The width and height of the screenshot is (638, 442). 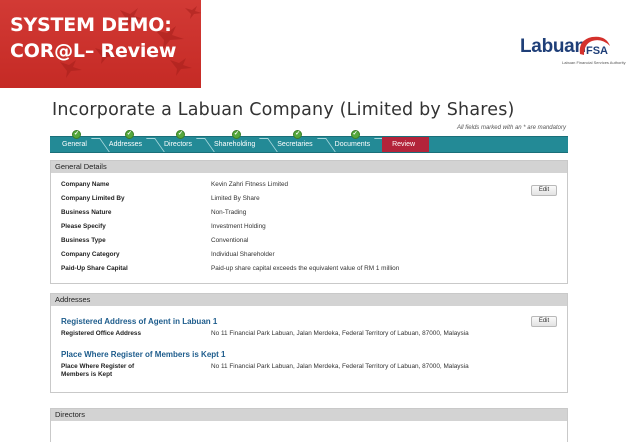 What do you see at coordinates (295, 144) in the screenshot?
I see `step-label: Secretaries` at bounding box center [295, 144].